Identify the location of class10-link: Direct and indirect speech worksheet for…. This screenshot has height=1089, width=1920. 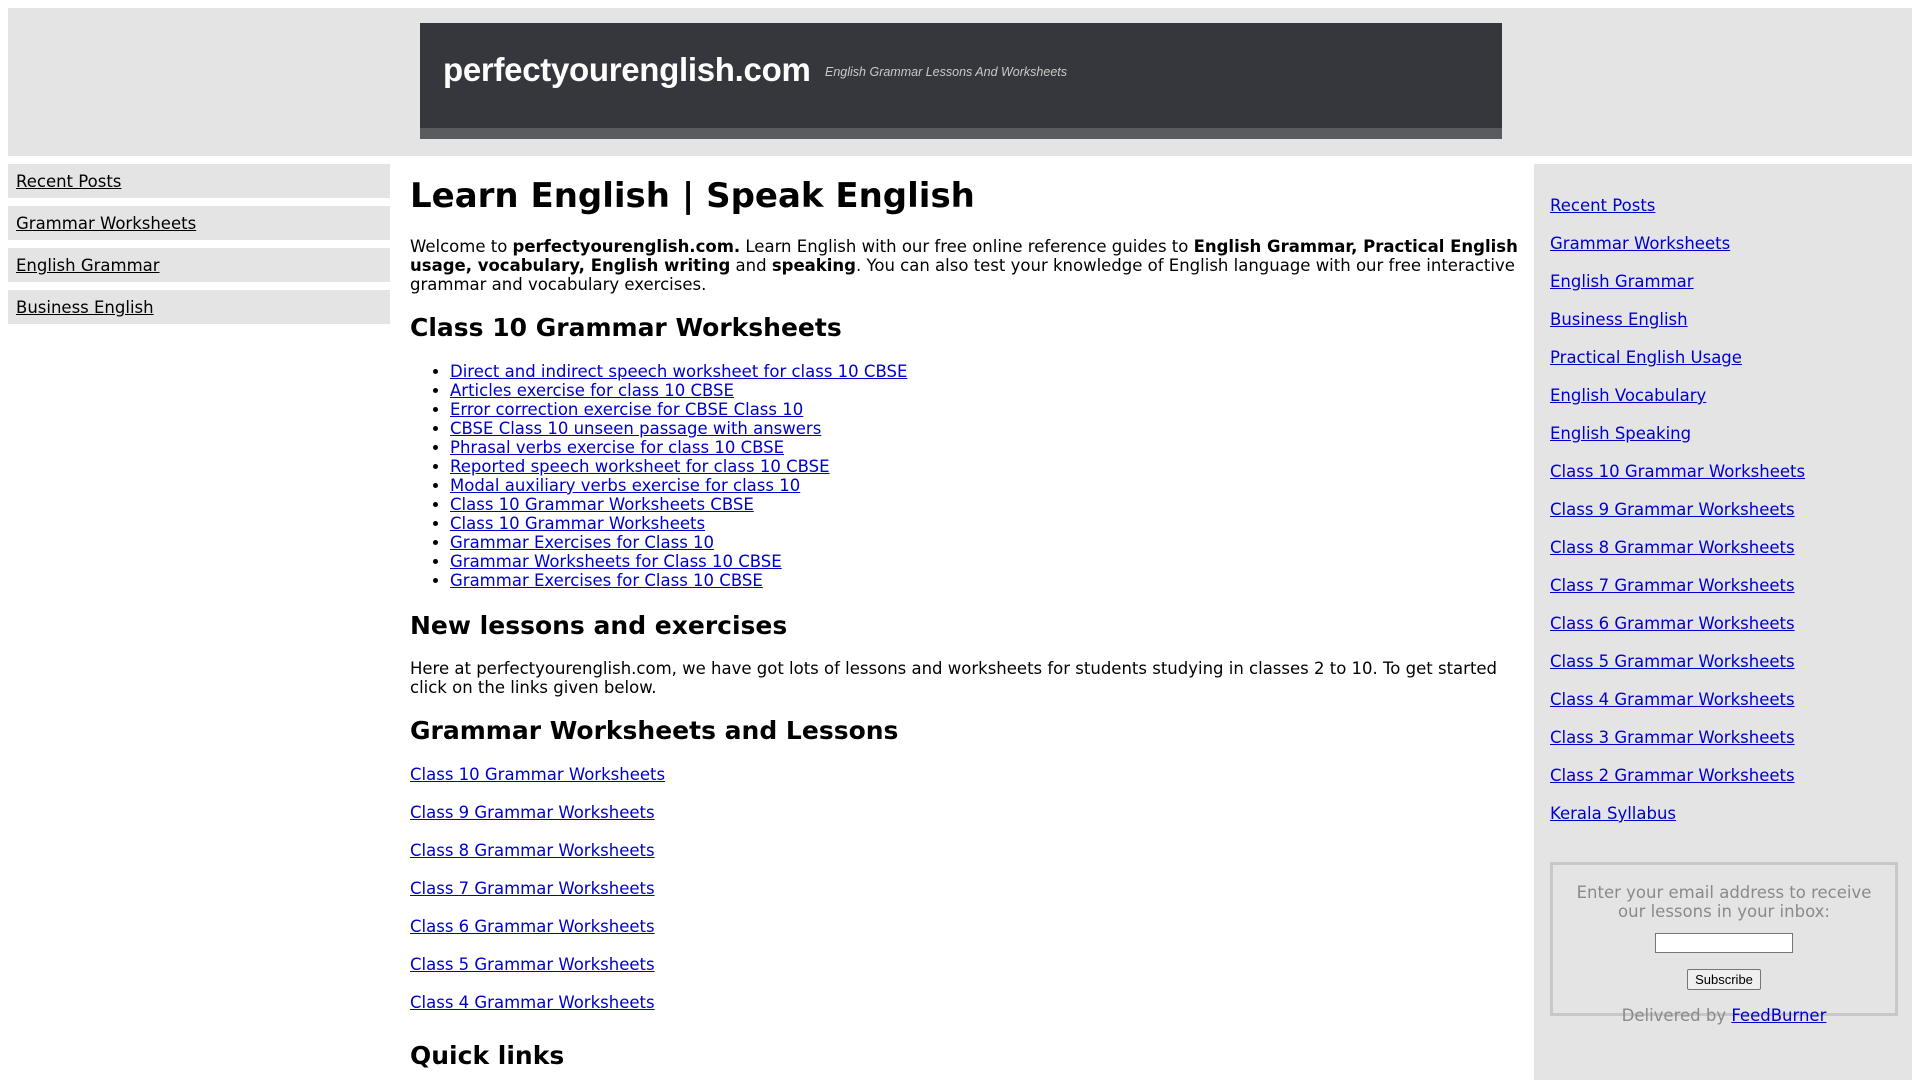
(678, 371).